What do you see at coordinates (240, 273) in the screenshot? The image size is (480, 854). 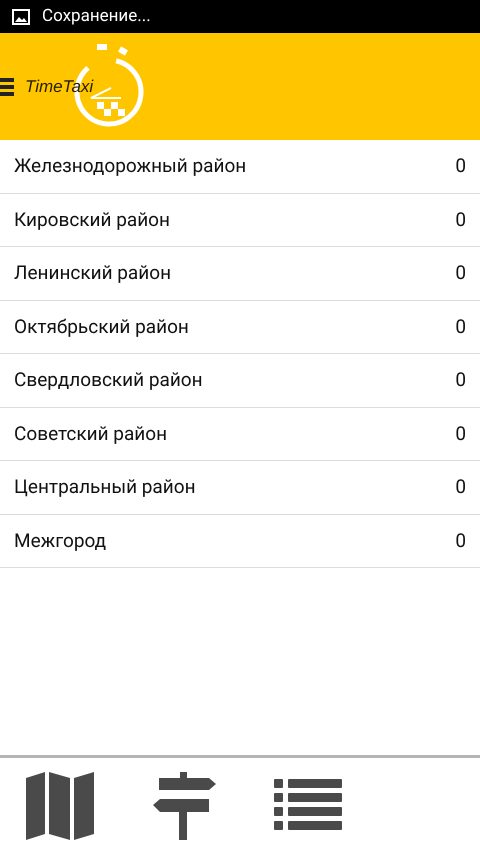 I see `district-row: Ленинский район 0` at bounding box center [240, 273].